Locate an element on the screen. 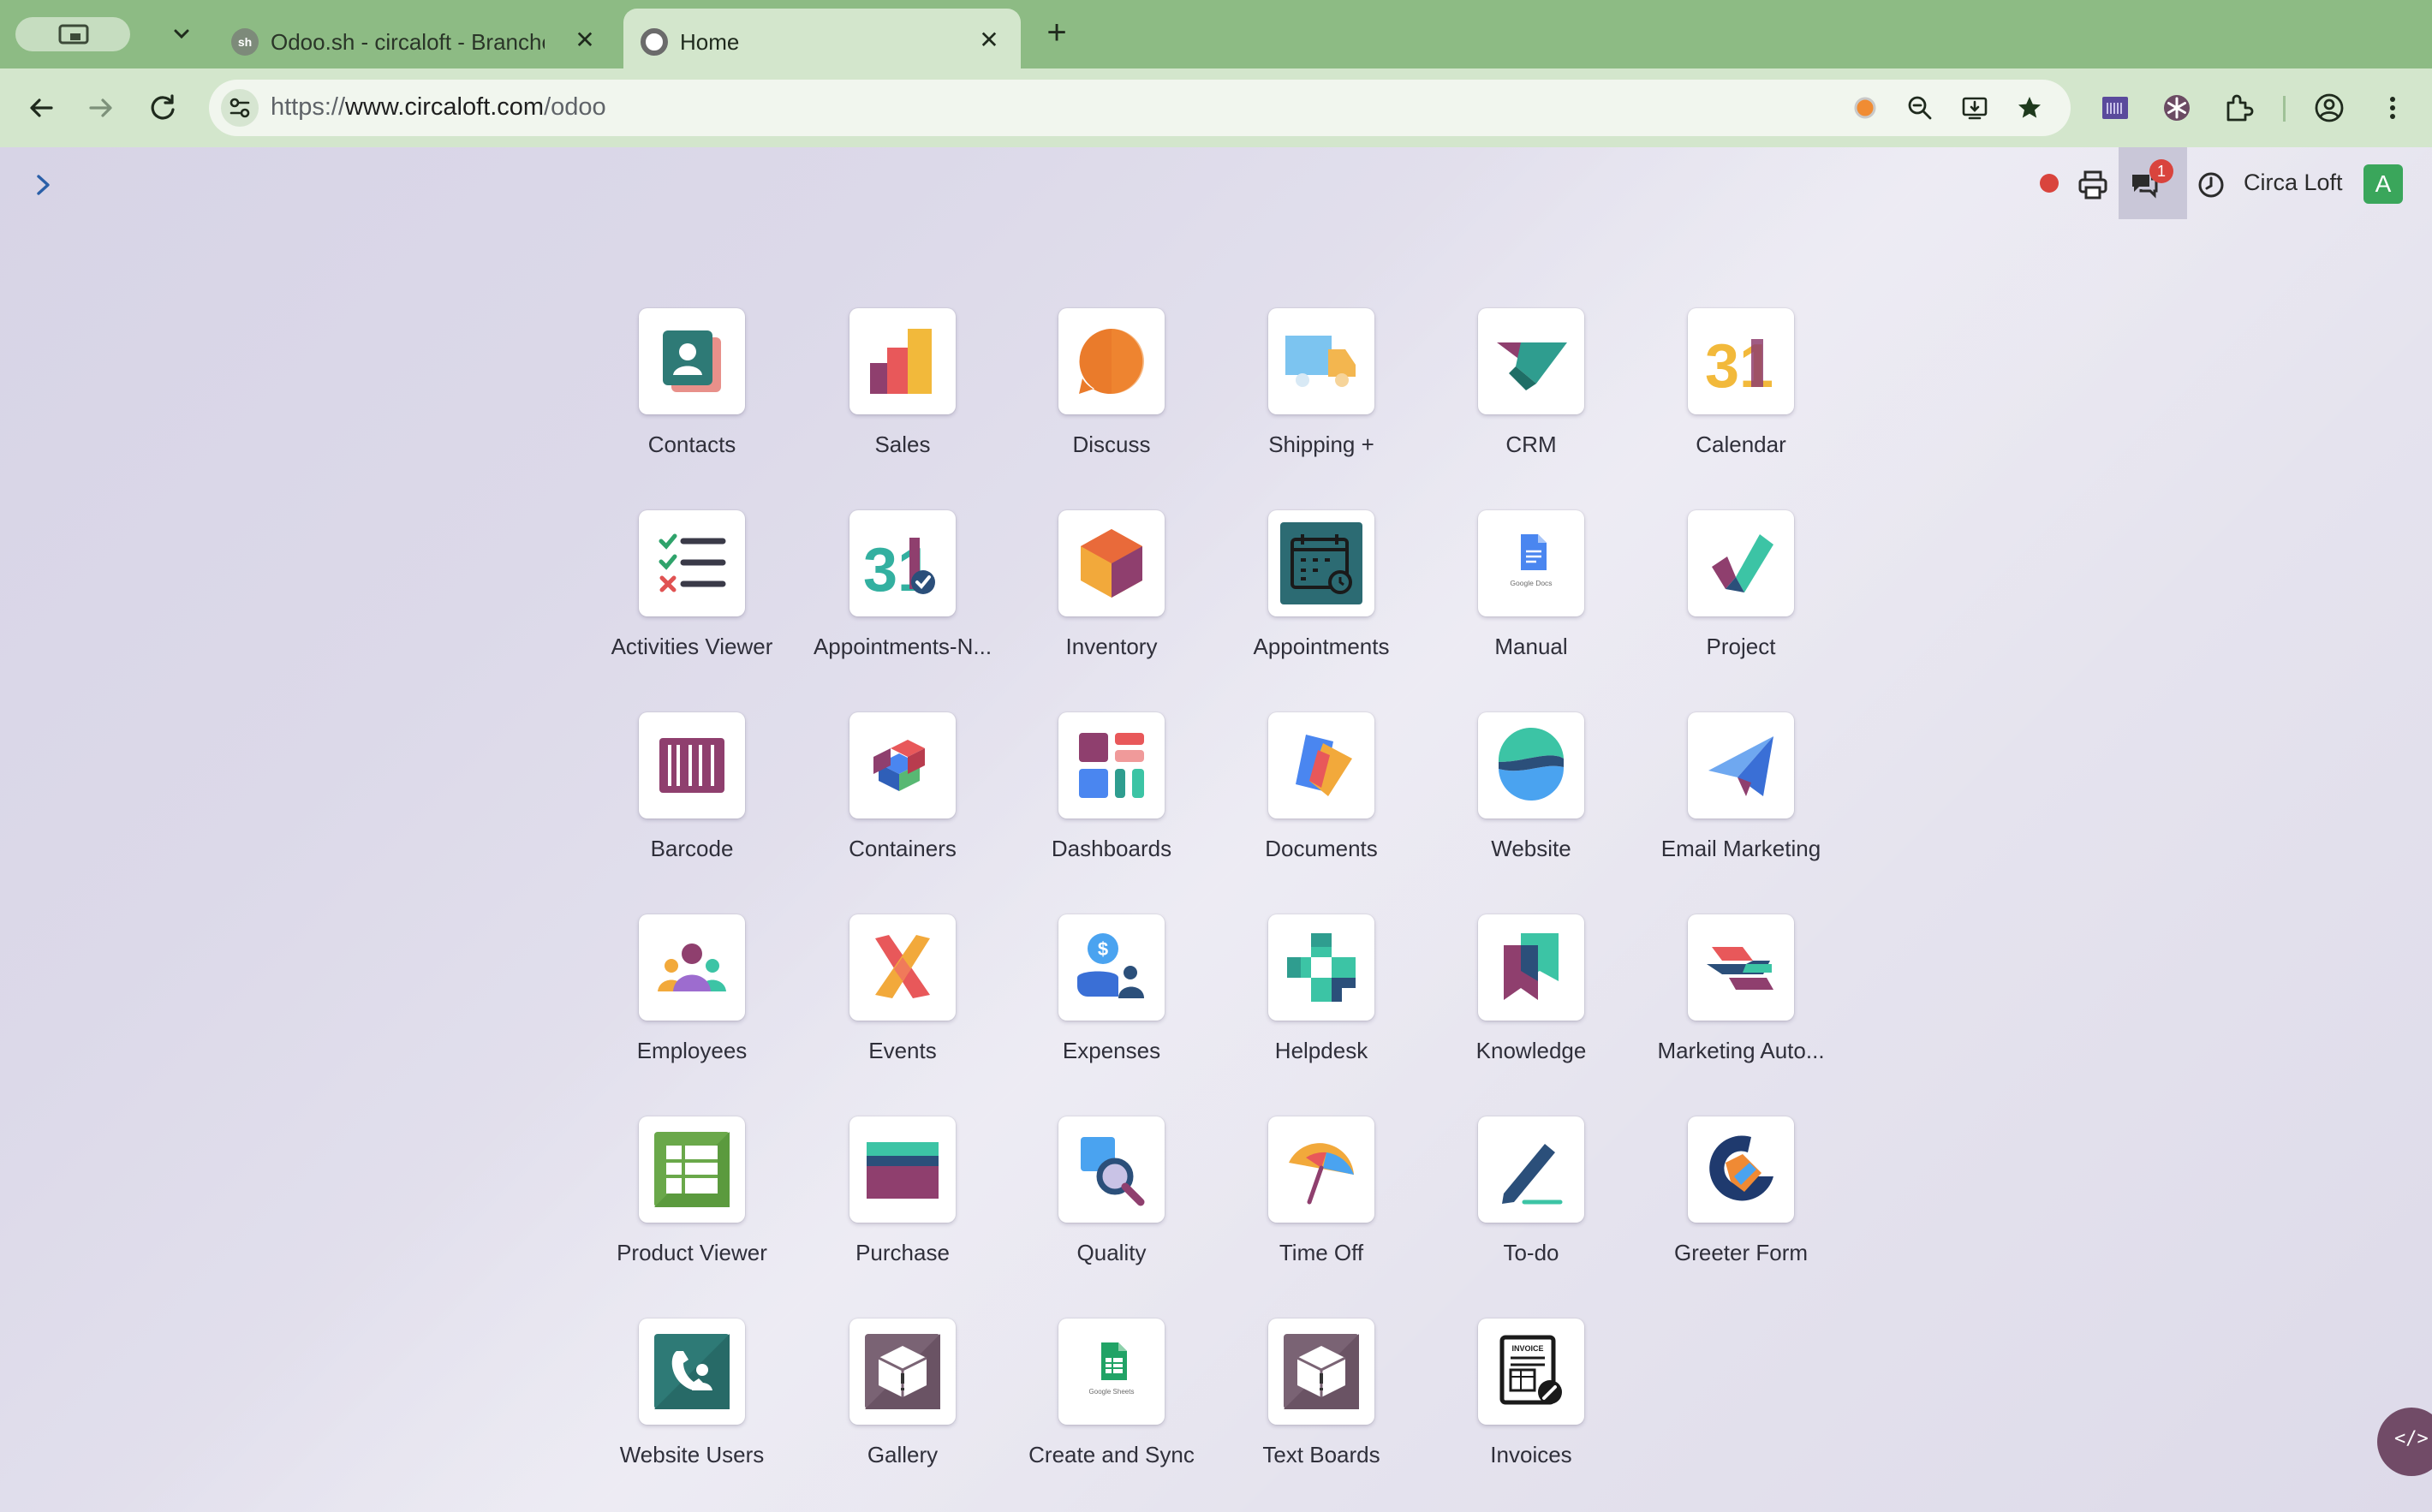 Image resolution: width=2432 pixels, height=1512 pixels. app-shipping: Shipping + is located at coordinates (1311, 402).